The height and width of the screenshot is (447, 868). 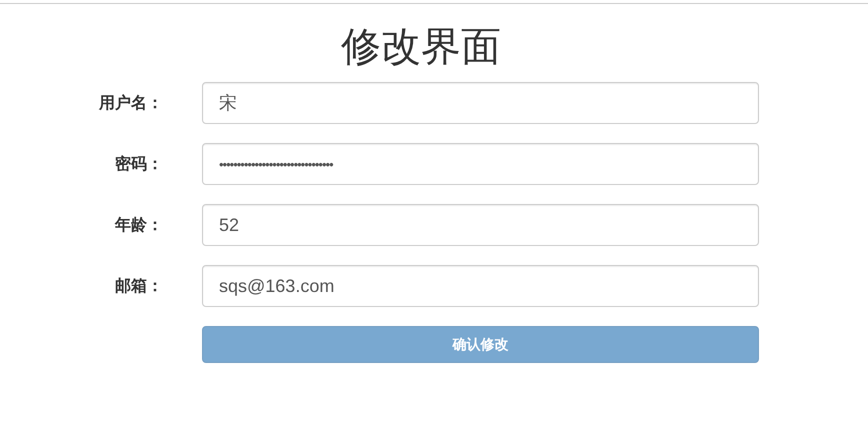 I want to click on field-label: 密码：, so click(x=138, y=164).